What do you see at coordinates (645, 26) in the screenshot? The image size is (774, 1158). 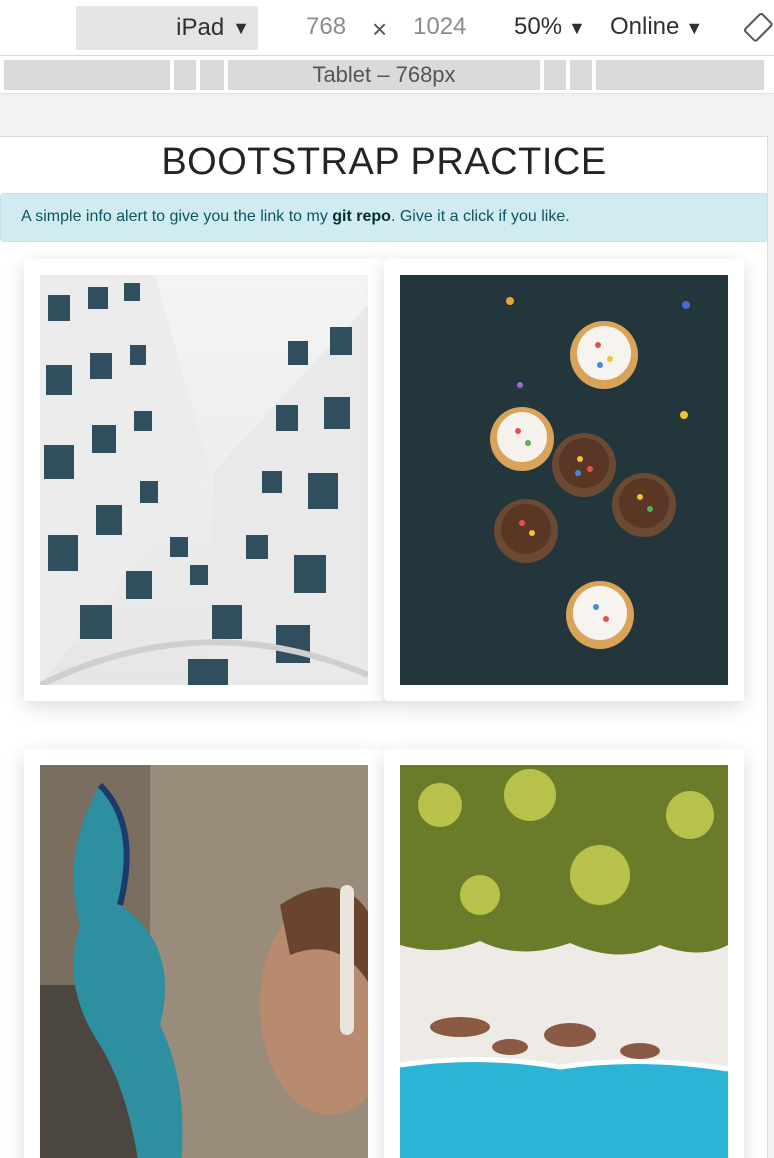 I see `network-label: Online` at bounding box center [645, 26].